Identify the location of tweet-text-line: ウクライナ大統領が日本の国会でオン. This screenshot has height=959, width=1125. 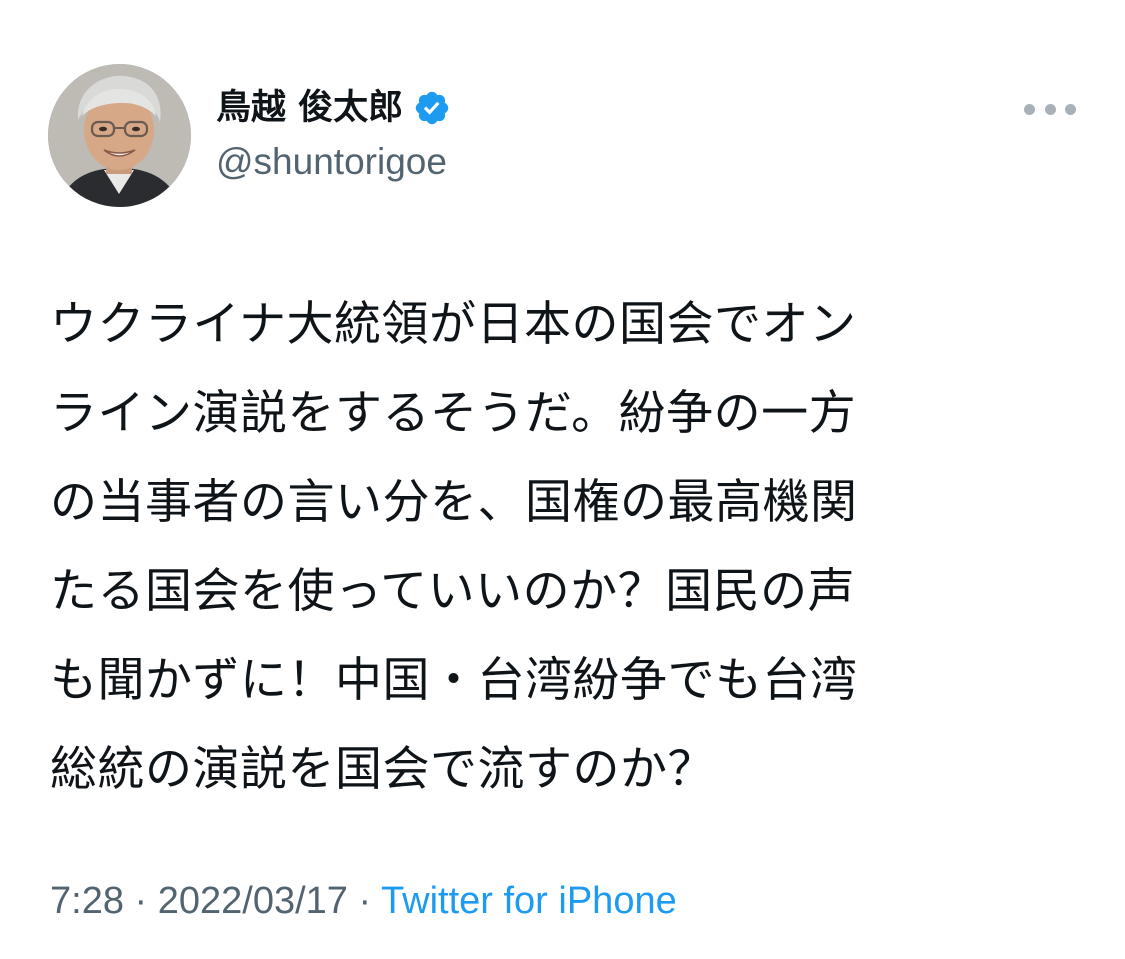
(453, 324).